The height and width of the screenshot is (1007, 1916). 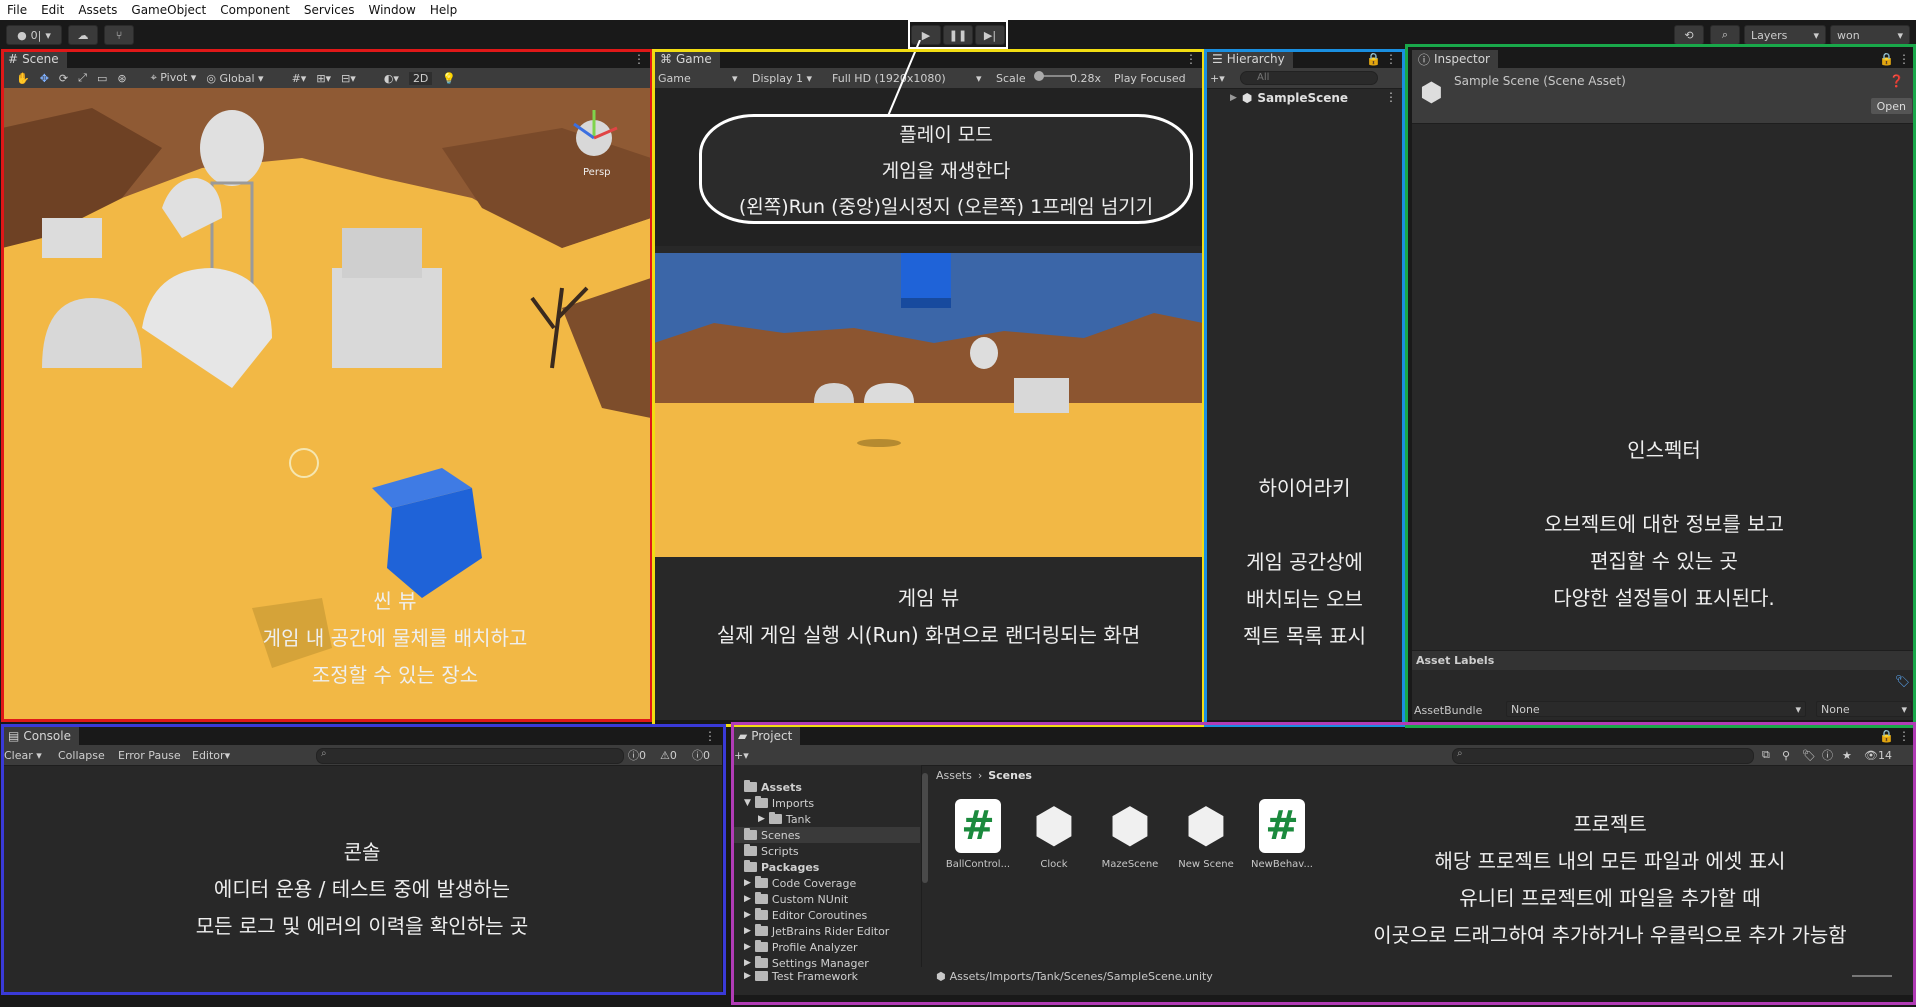 I want to click on error-count-button: ⓘ0, so click(x=701, y=755).